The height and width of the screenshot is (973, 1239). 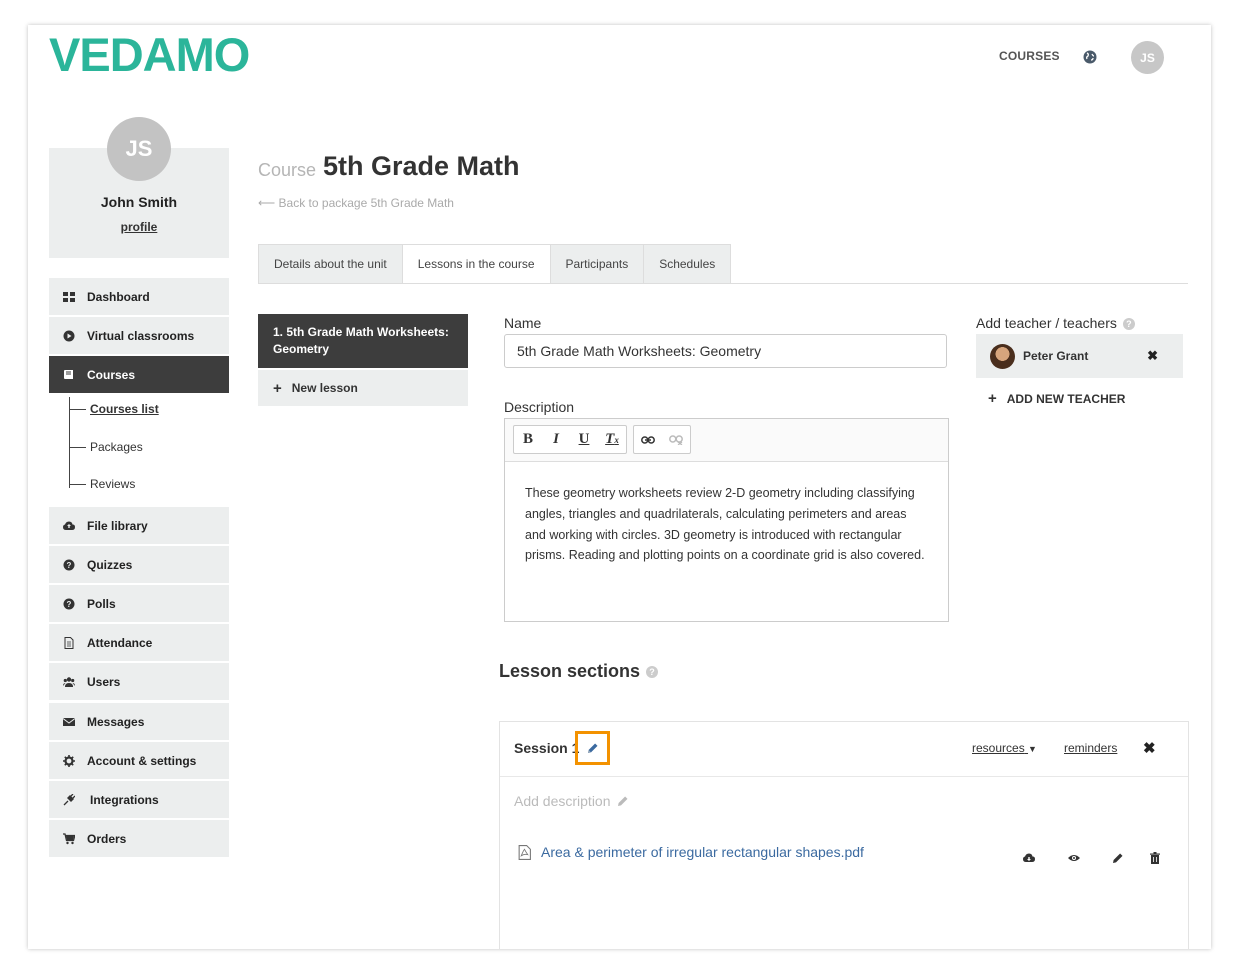 I want to click on question-icon: ?, so click(x=69, y=565).